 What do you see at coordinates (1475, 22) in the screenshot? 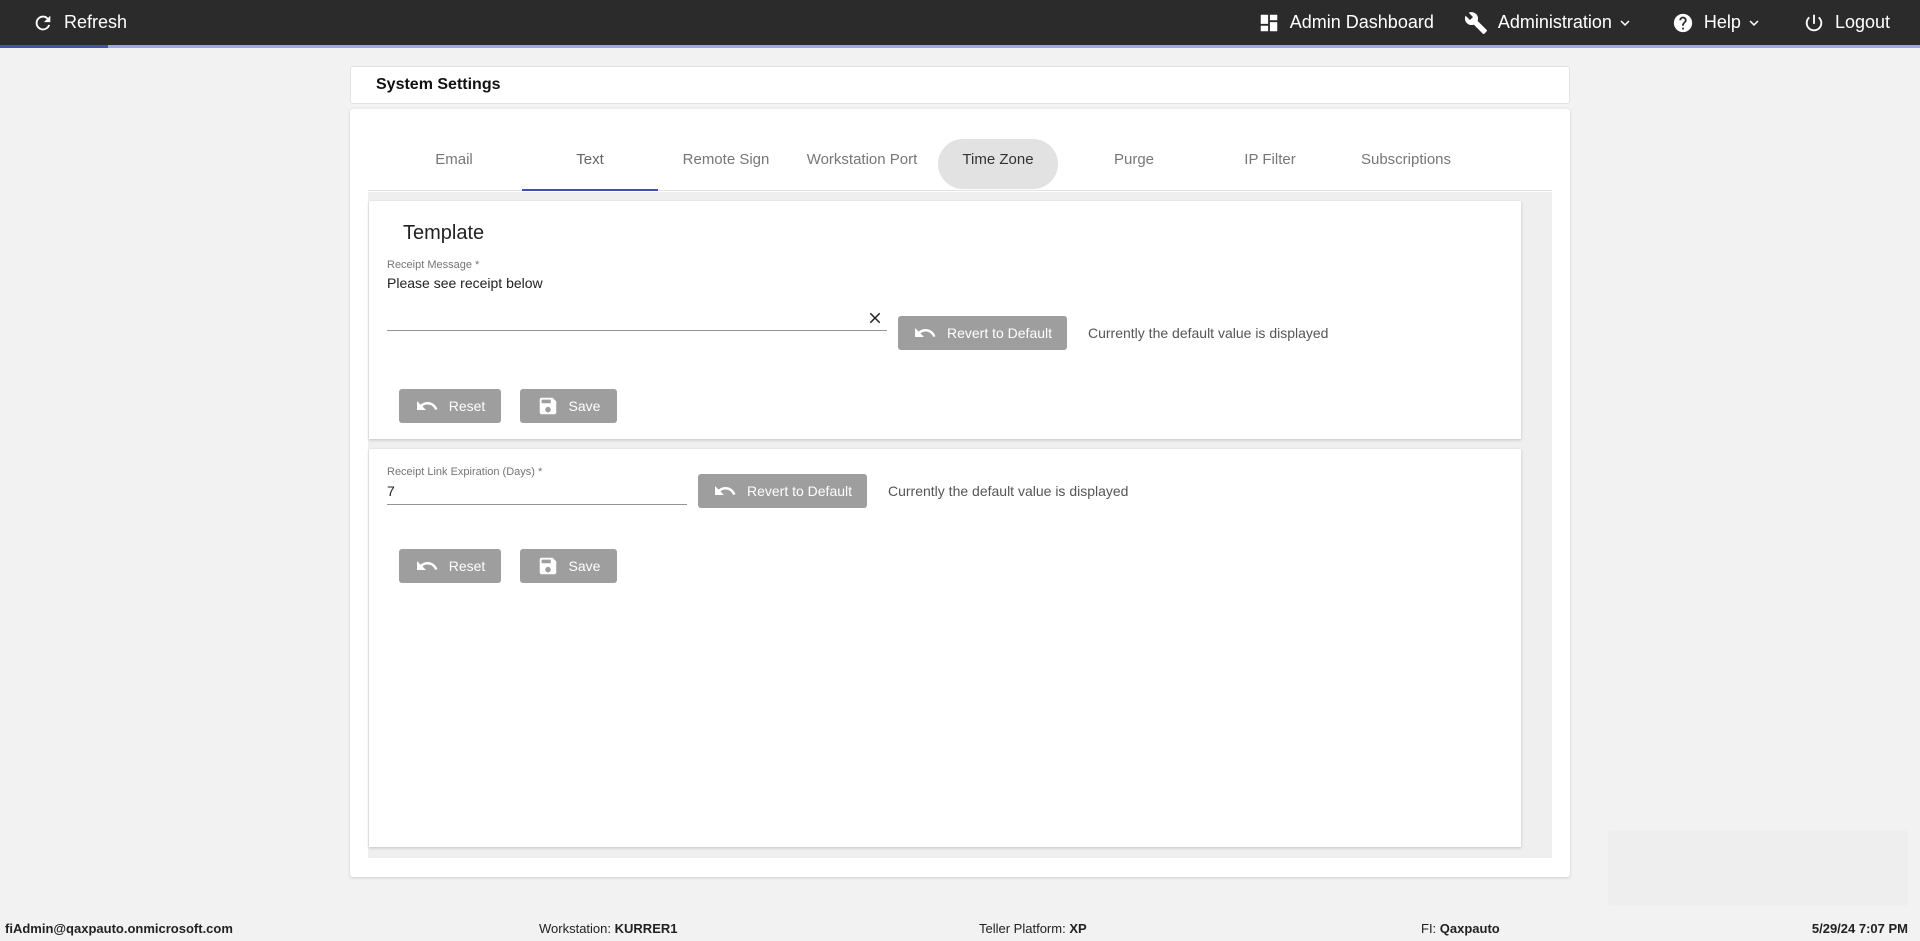
I see `wrench-icon` at bounding box center [1475, 22].